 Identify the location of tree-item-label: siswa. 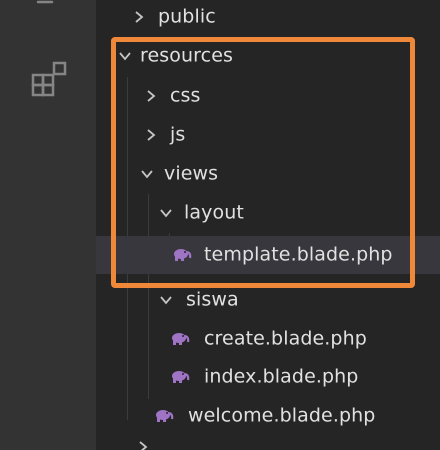
(212, 299).